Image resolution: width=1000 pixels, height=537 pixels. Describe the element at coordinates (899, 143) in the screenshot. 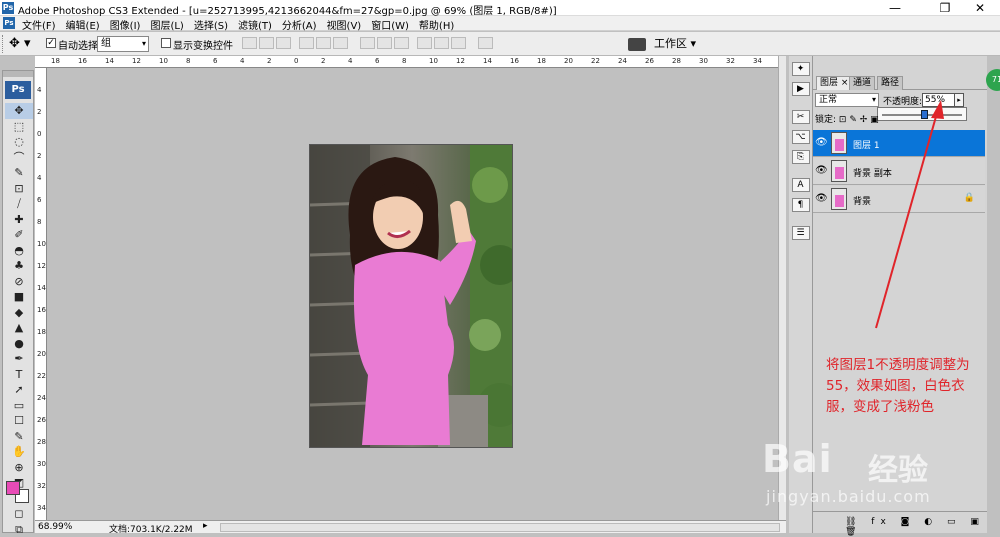

I see `layer-row: 👁图层 1` at that location.